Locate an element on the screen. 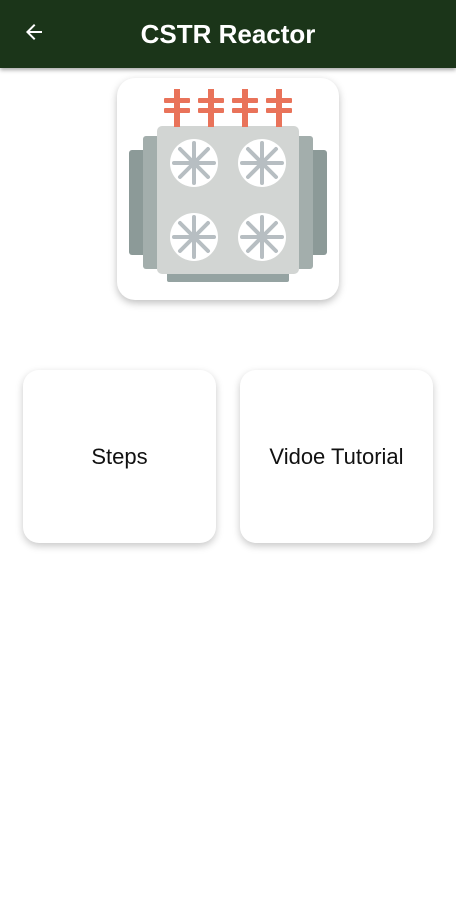 This screenshot has height=900, width=456. video-tutorial-label: Vidoe Tutorial is located at coordinates (336, 456).